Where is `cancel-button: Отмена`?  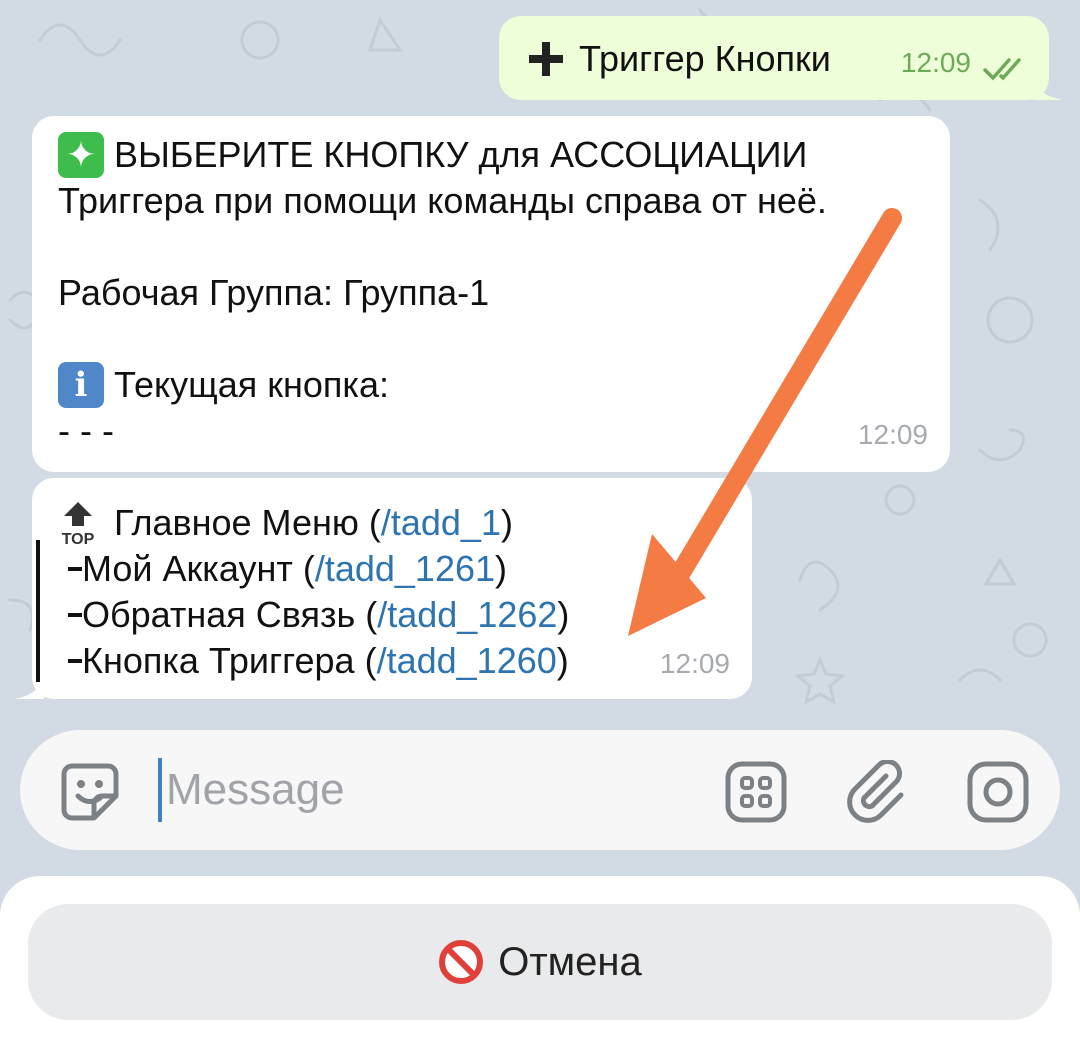 cancel-button: Отмена is located at coordinates (540, 962).